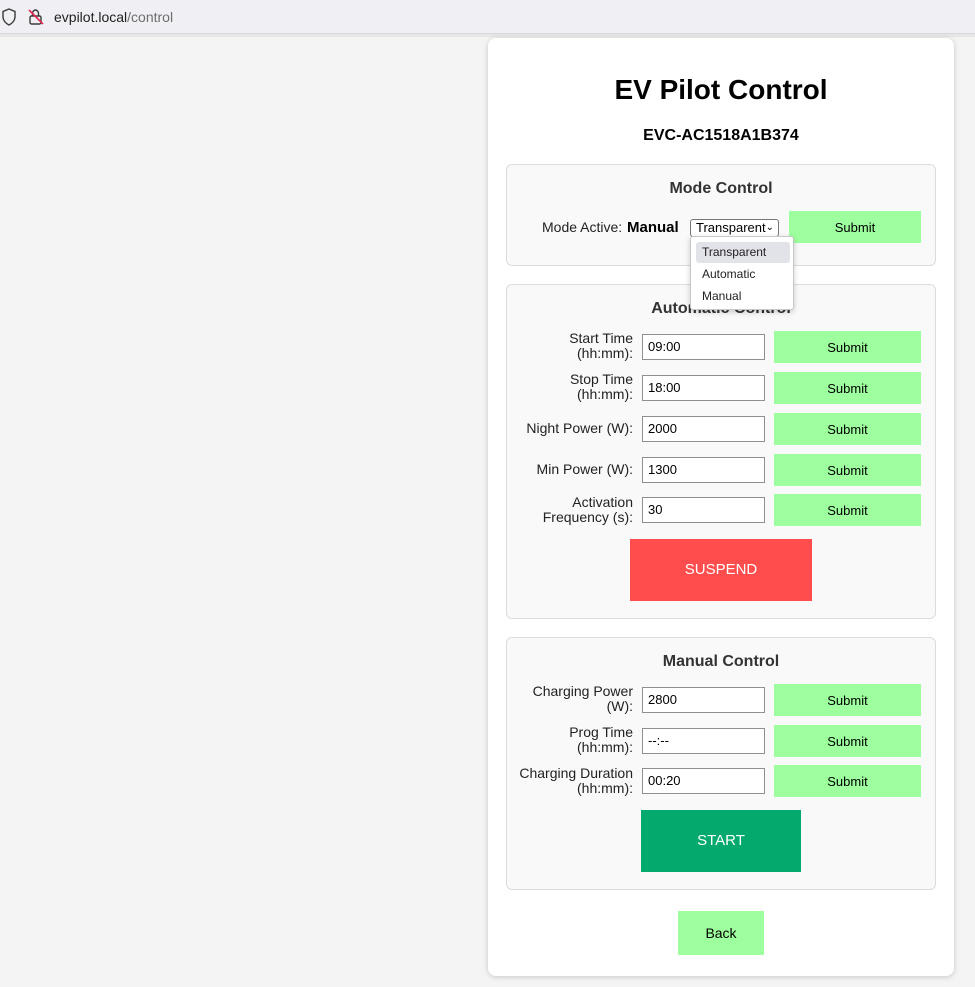 This screenshot has width=975, height=987. What do you see at coordinates (601, 386) in the screenshot?
I see `stop-time-label: Stop Time (hh:mm):` at bounding box center [601, 386].